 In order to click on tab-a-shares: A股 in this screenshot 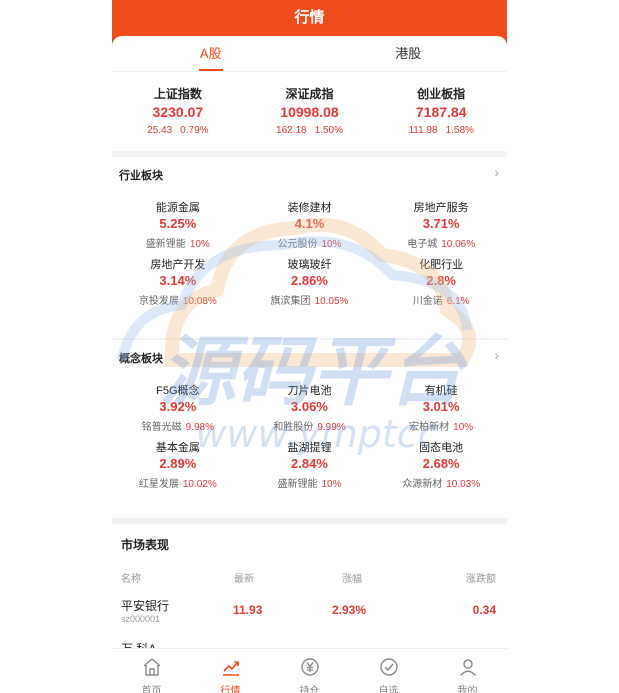, I will do `click(211, 53)`.